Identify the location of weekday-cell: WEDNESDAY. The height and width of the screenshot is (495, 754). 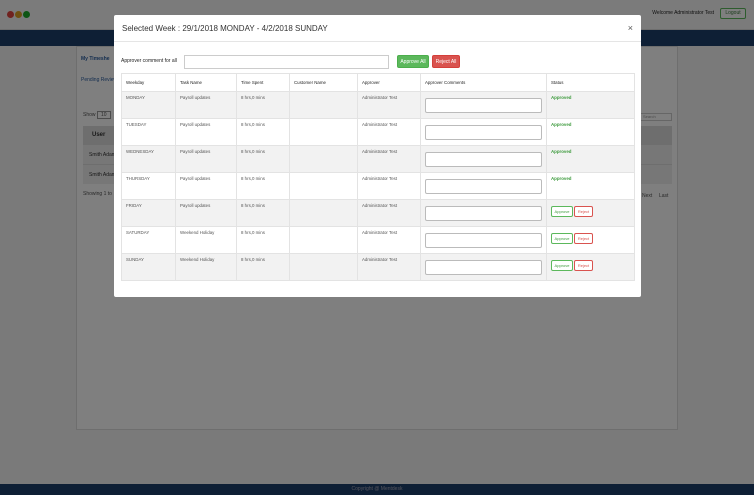
(148, 159).